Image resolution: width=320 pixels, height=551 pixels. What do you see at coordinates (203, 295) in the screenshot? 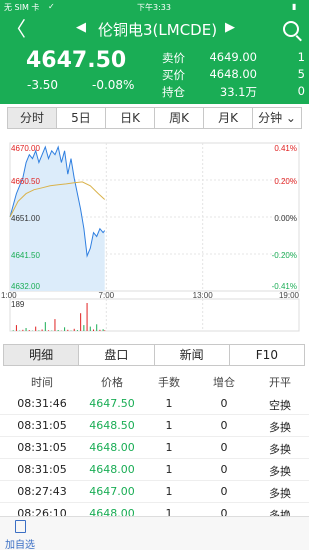
I see `x-tick-label: 13:00` at bounding box center [203, 295].